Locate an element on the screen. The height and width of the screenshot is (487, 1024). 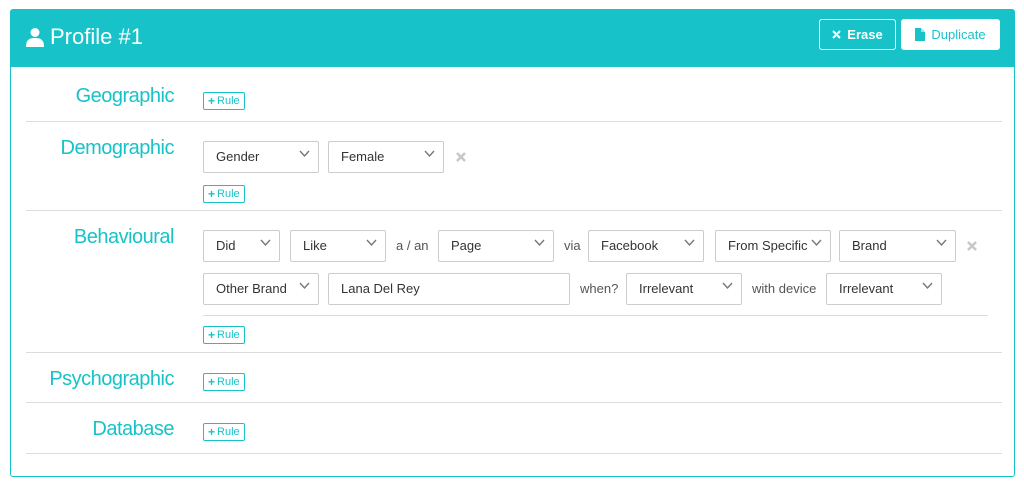
erase-label: Erase is located at coordinates (865, 34).